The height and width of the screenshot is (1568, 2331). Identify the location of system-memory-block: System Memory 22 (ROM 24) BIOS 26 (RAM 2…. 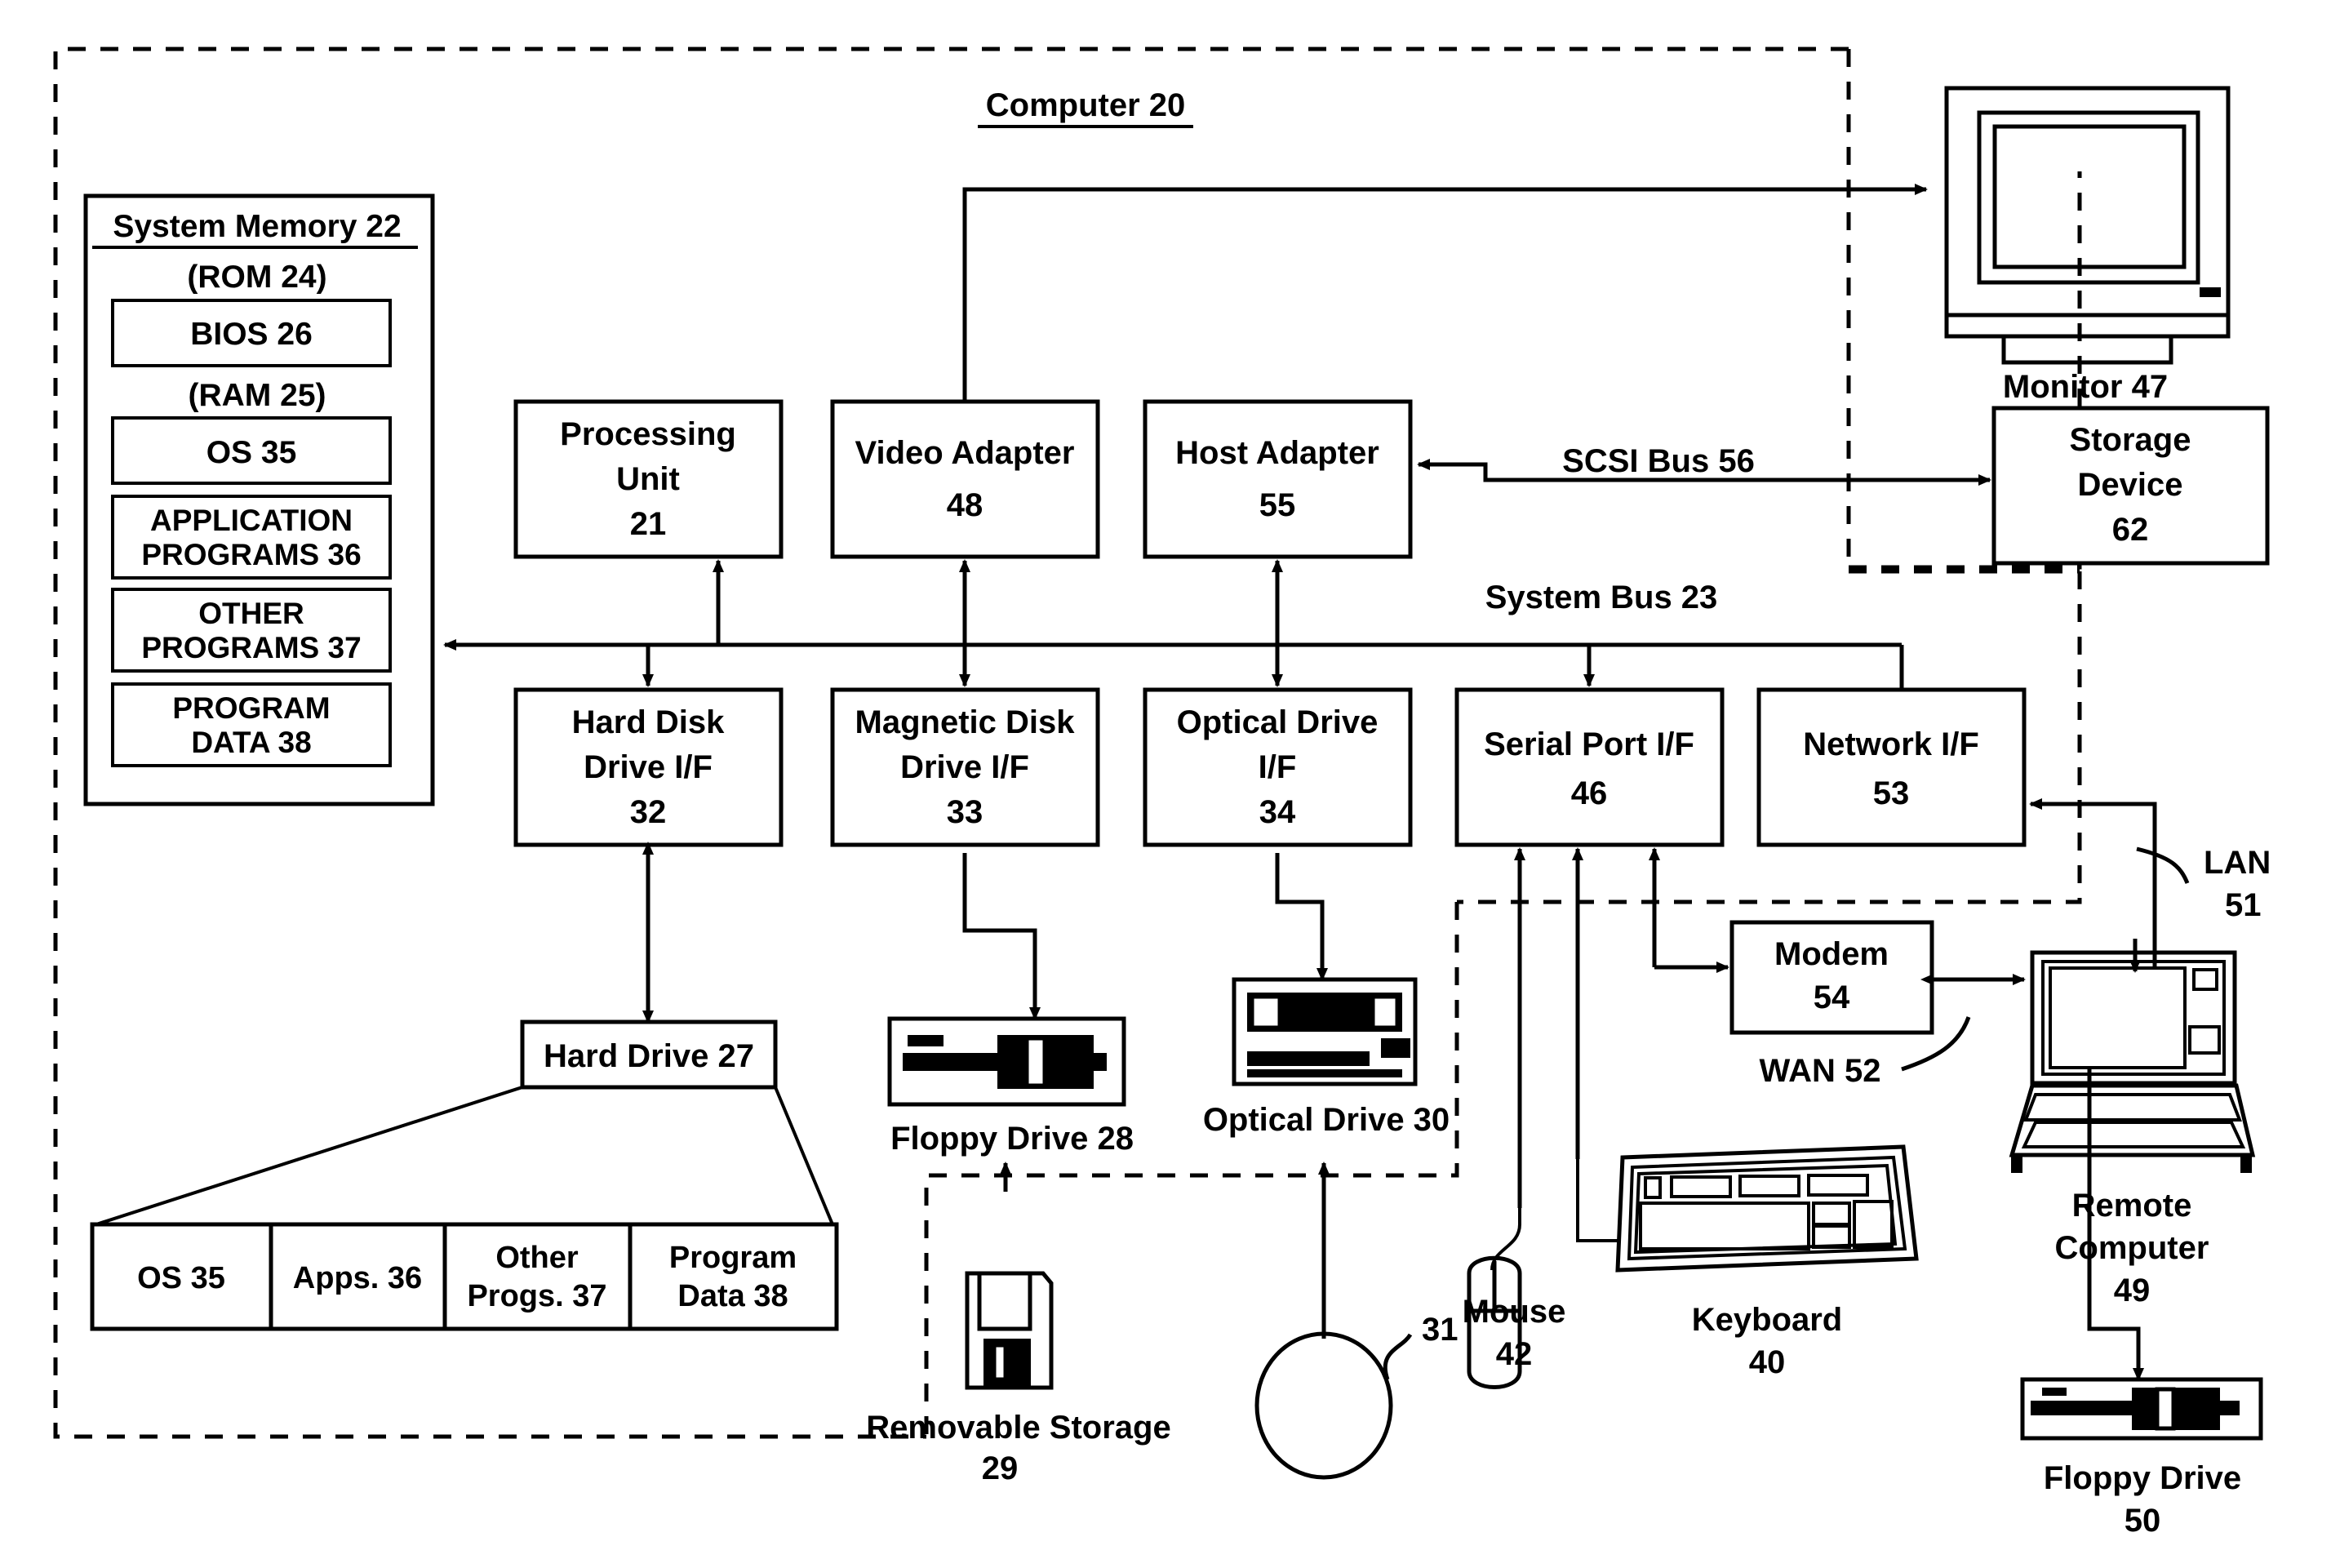
(259, 500).